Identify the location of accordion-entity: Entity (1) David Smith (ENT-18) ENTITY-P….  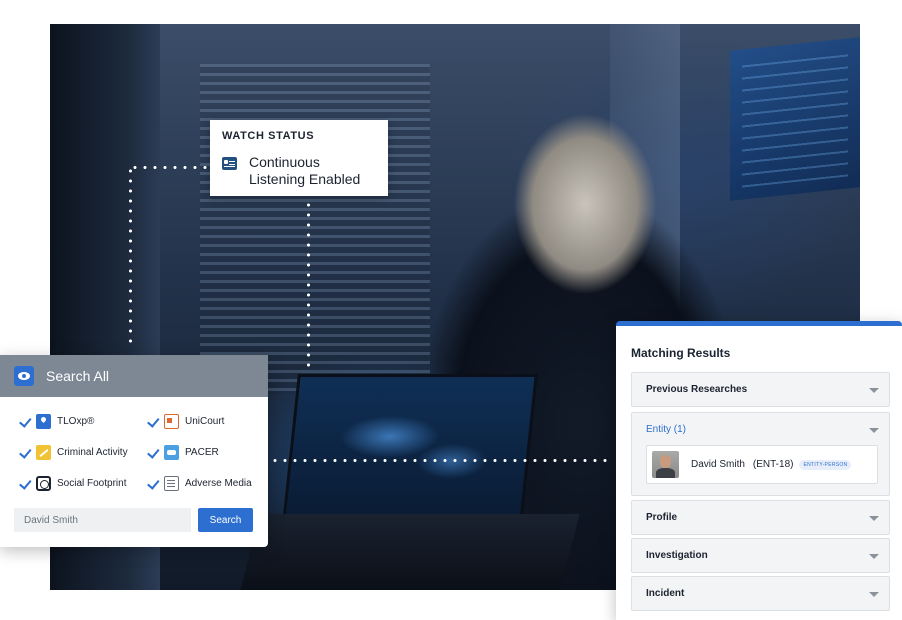
(760, 454).